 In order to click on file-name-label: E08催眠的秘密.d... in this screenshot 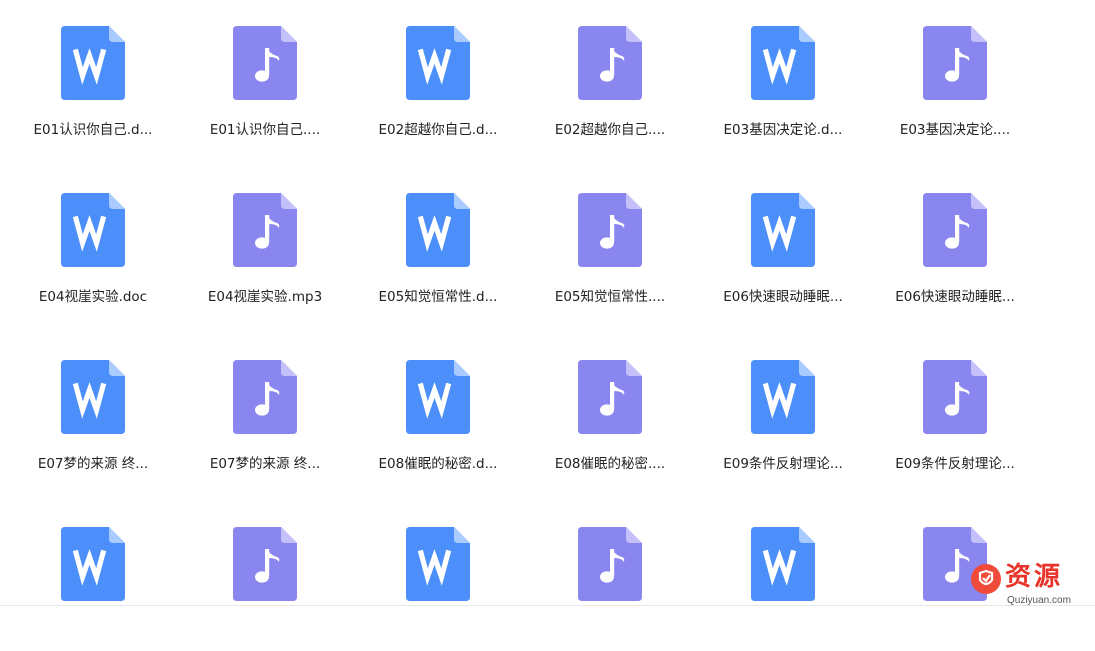, I will do `click(438, 464)`.